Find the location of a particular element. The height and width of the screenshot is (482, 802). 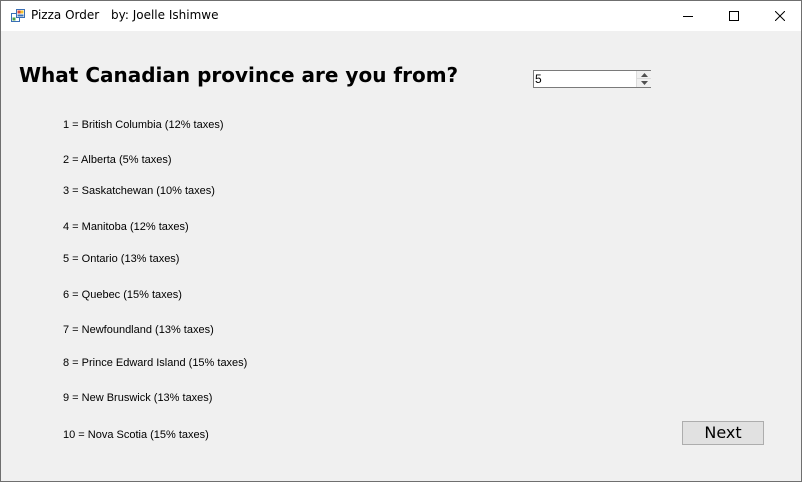

province-option-label: 3 = Saskatchewan (10% taxes) is located at coordinates (139, 191).